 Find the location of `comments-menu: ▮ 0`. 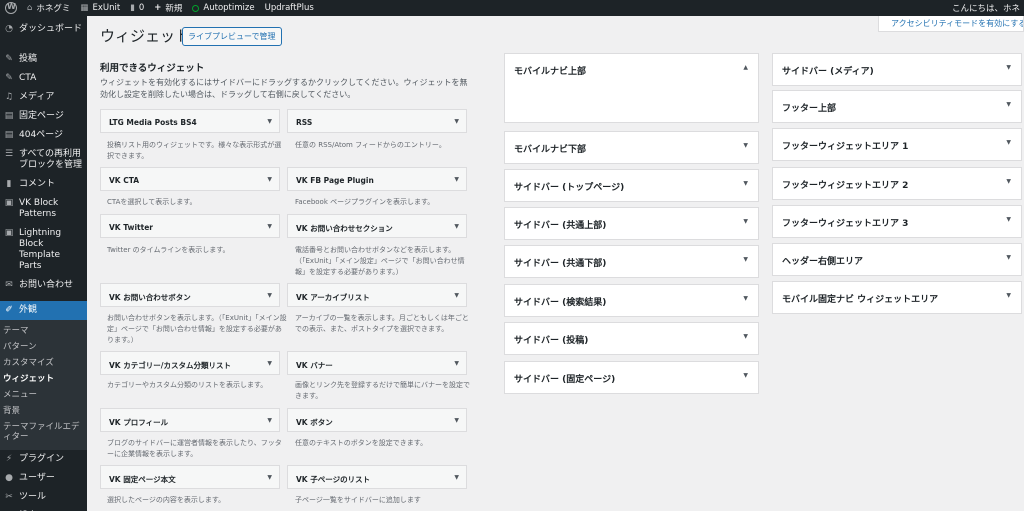

comments-menu: ▮ 0 is located at coordinates (137, 8).